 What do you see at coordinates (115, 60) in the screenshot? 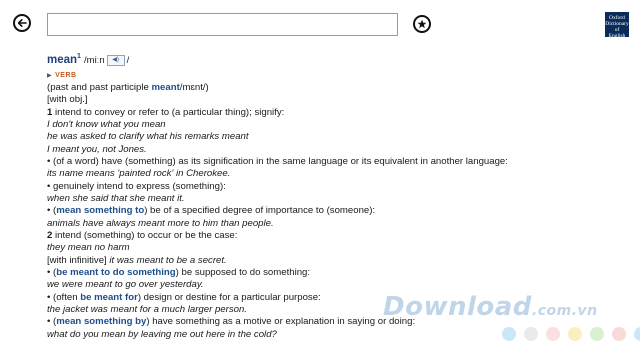
I see `speaker-icon: ◀)` at bounding box center [115, 60].